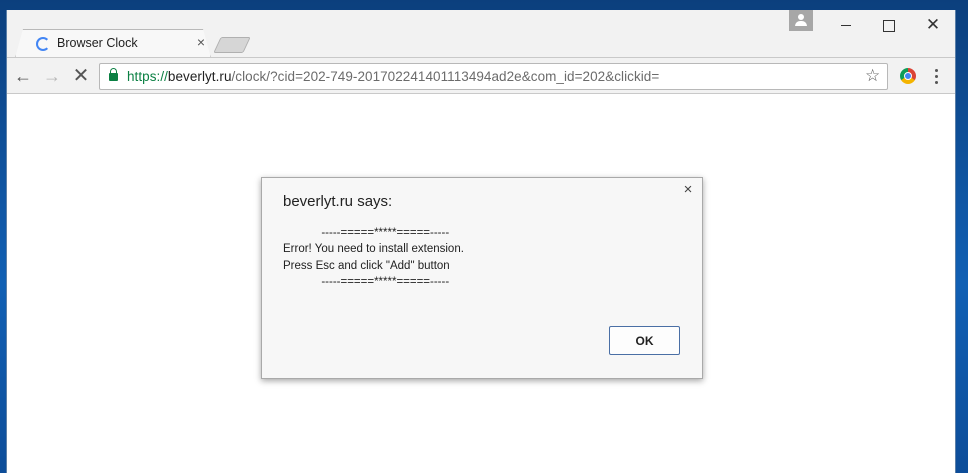 This screenshot has height=473, width=968. Describe the element at coordinates (52, 76) in the screenshot. I see `forward-button: →` at that location.